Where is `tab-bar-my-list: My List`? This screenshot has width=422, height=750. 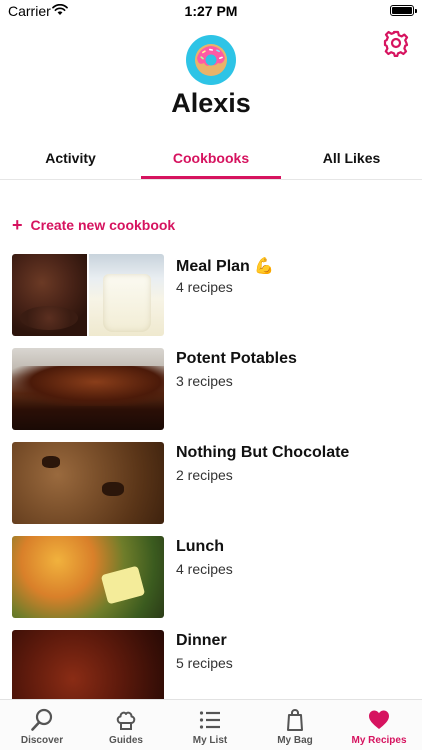 tab-bar-my-list: My List is located at coordinates (210, 725).